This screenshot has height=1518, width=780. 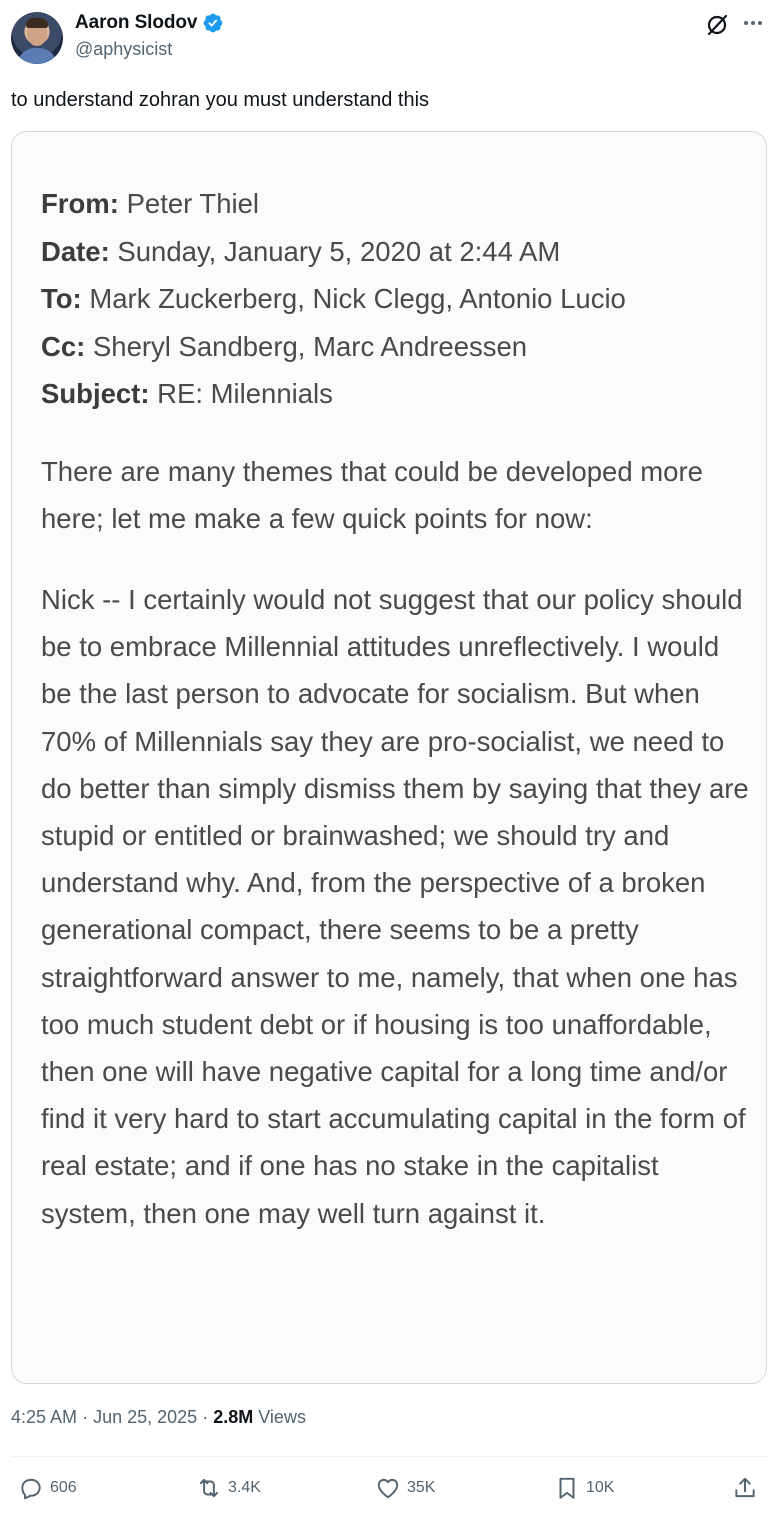 What do you see at coordinates (391, 1371) in the screenshot?
I see `cut-off-text-fragment` at bounding box center [391, 1371].